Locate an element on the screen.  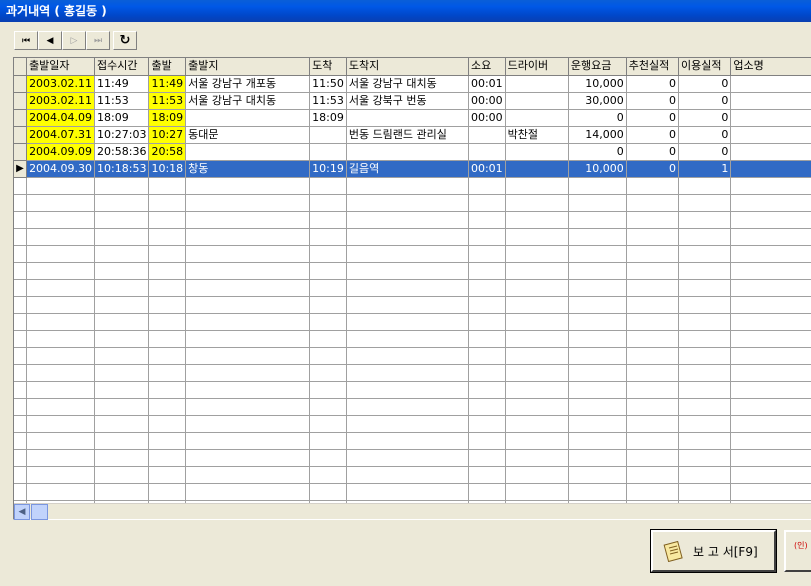
report-button: 보 고 서[F9] is located at coordinates (713, 551).